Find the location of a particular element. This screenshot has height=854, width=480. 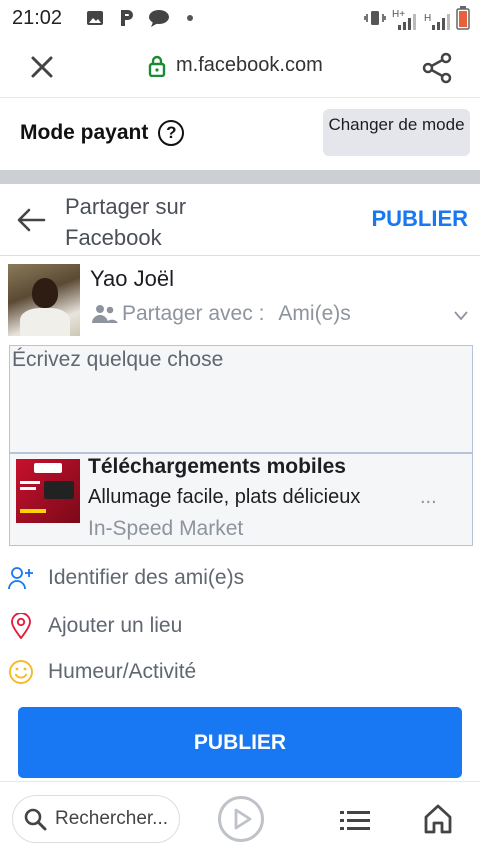

data-mode-bar: Mode payant ? Changer de mode is located at coordinates (240, 134).